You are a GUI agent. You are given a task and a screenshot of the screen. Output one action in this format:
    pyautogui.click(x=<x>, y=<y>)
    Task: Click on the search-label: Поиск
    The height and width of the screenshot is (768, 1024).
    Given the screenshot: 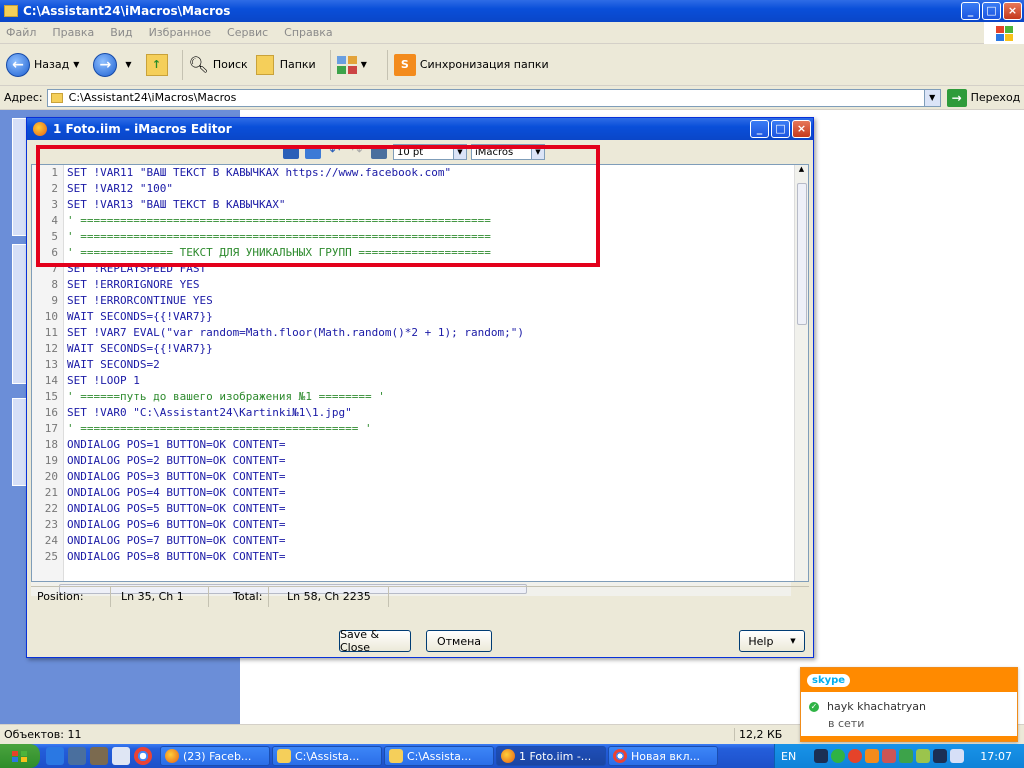 What is the action you would take?
    pyautogui.click(x=230, y=64)
    